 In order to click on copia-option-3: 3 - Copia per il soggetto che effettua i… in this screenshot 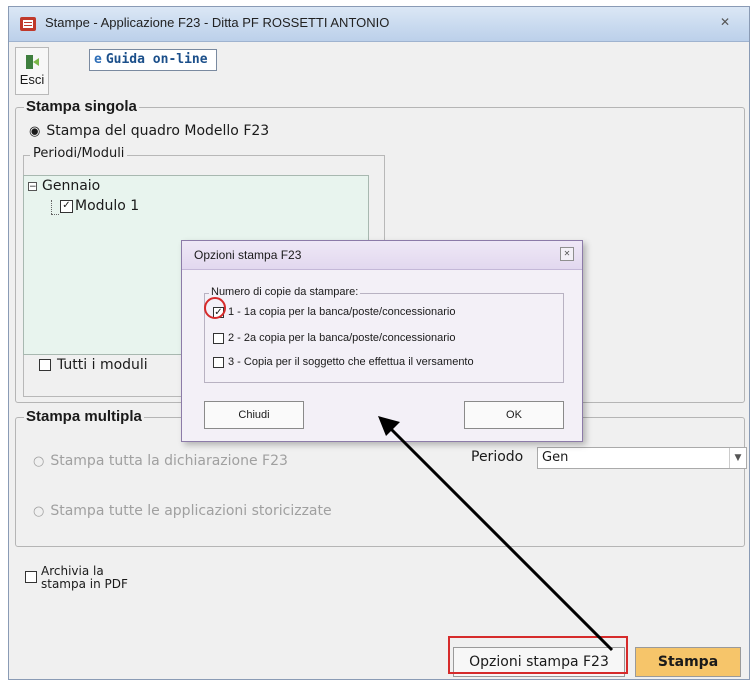, I will do `click(343, 362)`.